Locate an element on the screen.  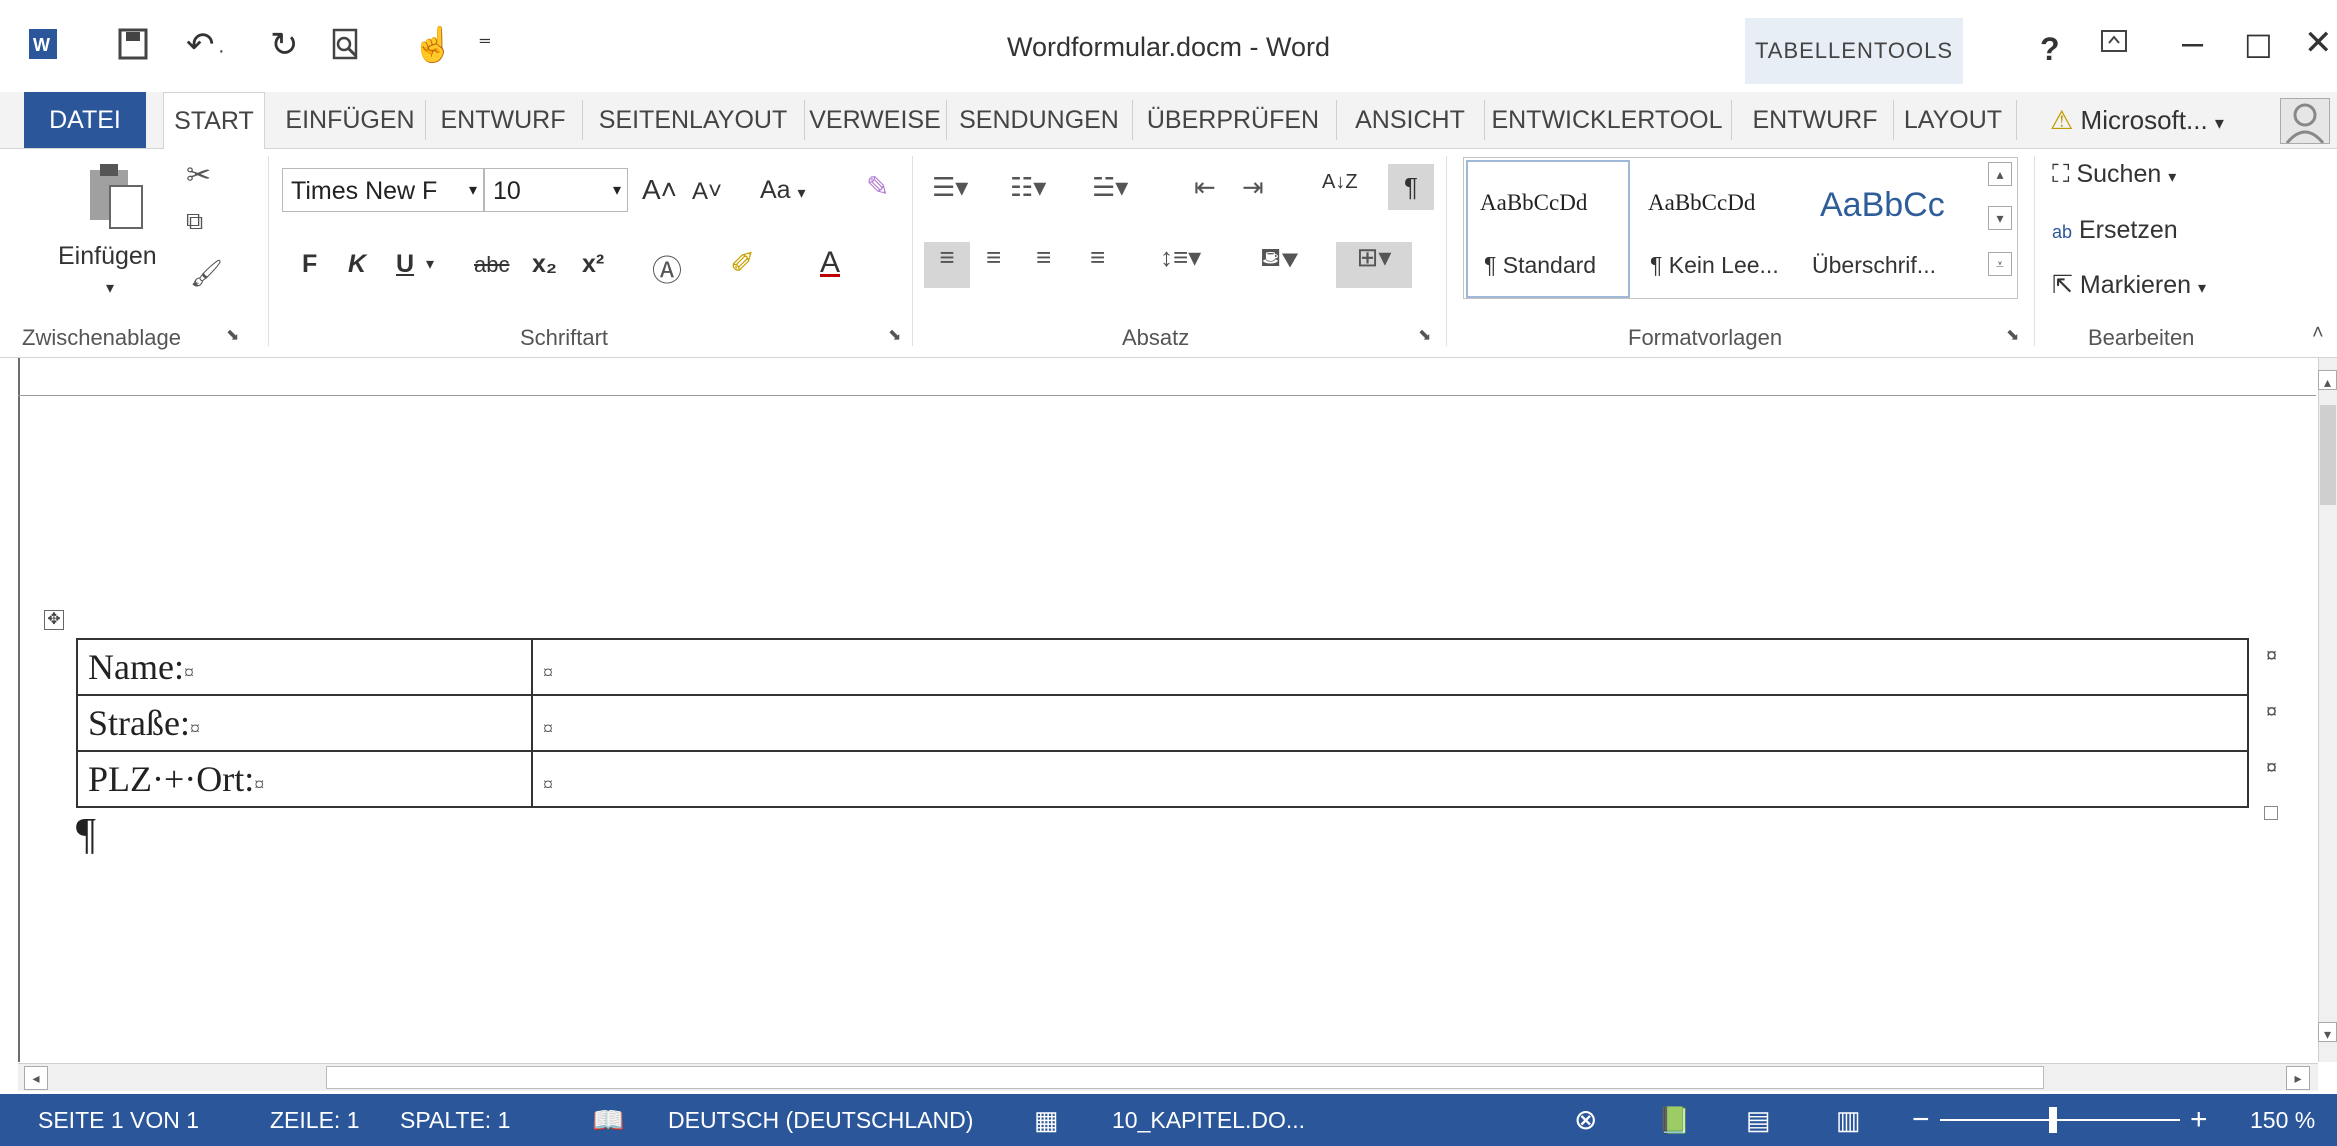
tab-start: START is located at coordinates (214, 121).